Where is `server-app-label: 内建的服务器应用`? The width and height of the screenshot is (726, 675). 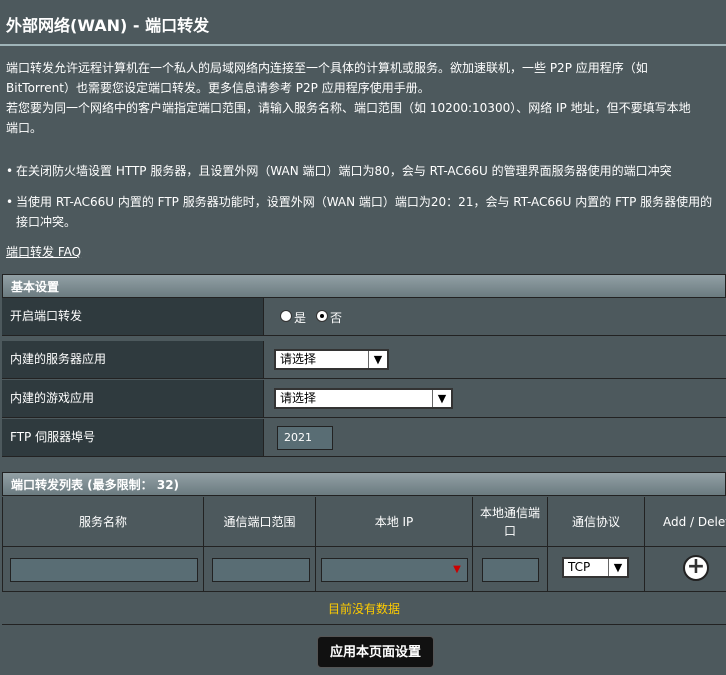
server-app-label: 内建的服务器应用 is located at coordinates (133, 359).